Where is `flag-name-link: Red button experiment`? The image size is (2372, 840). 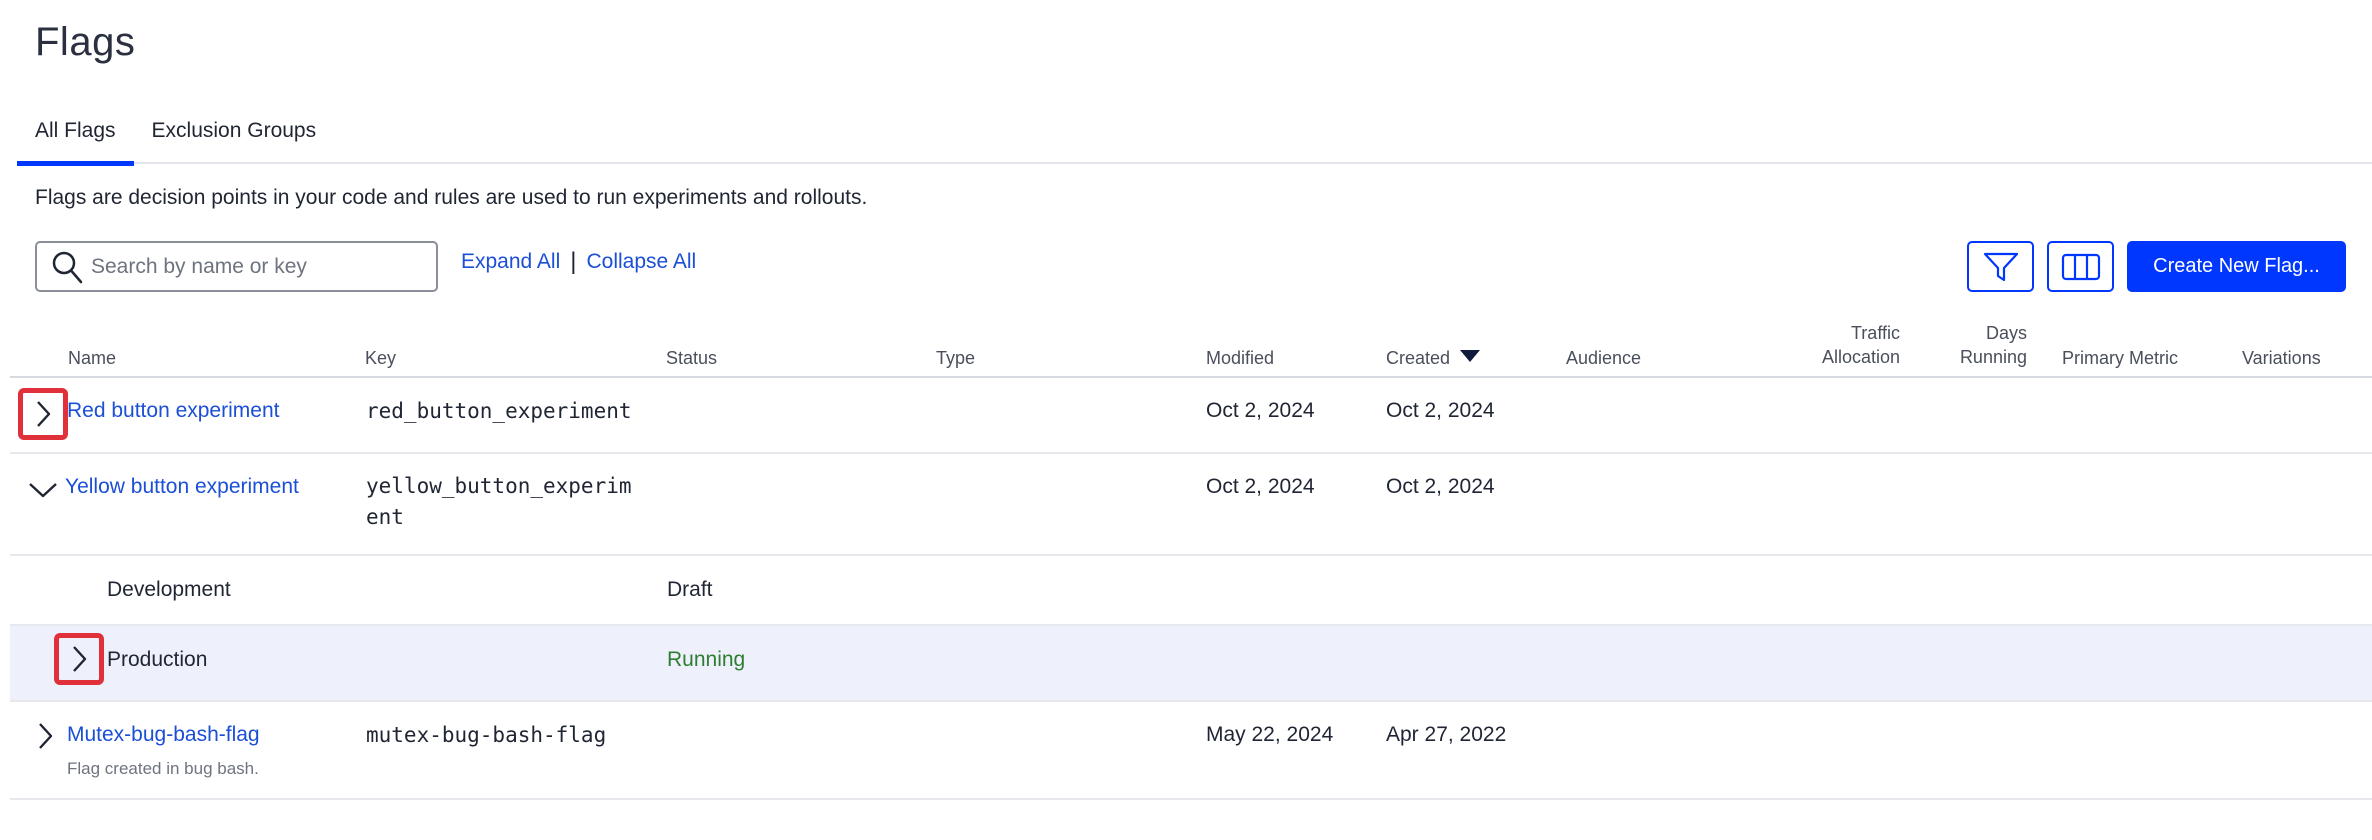 flag-name-link: Red button experiment is located at coordinates (173, 410).